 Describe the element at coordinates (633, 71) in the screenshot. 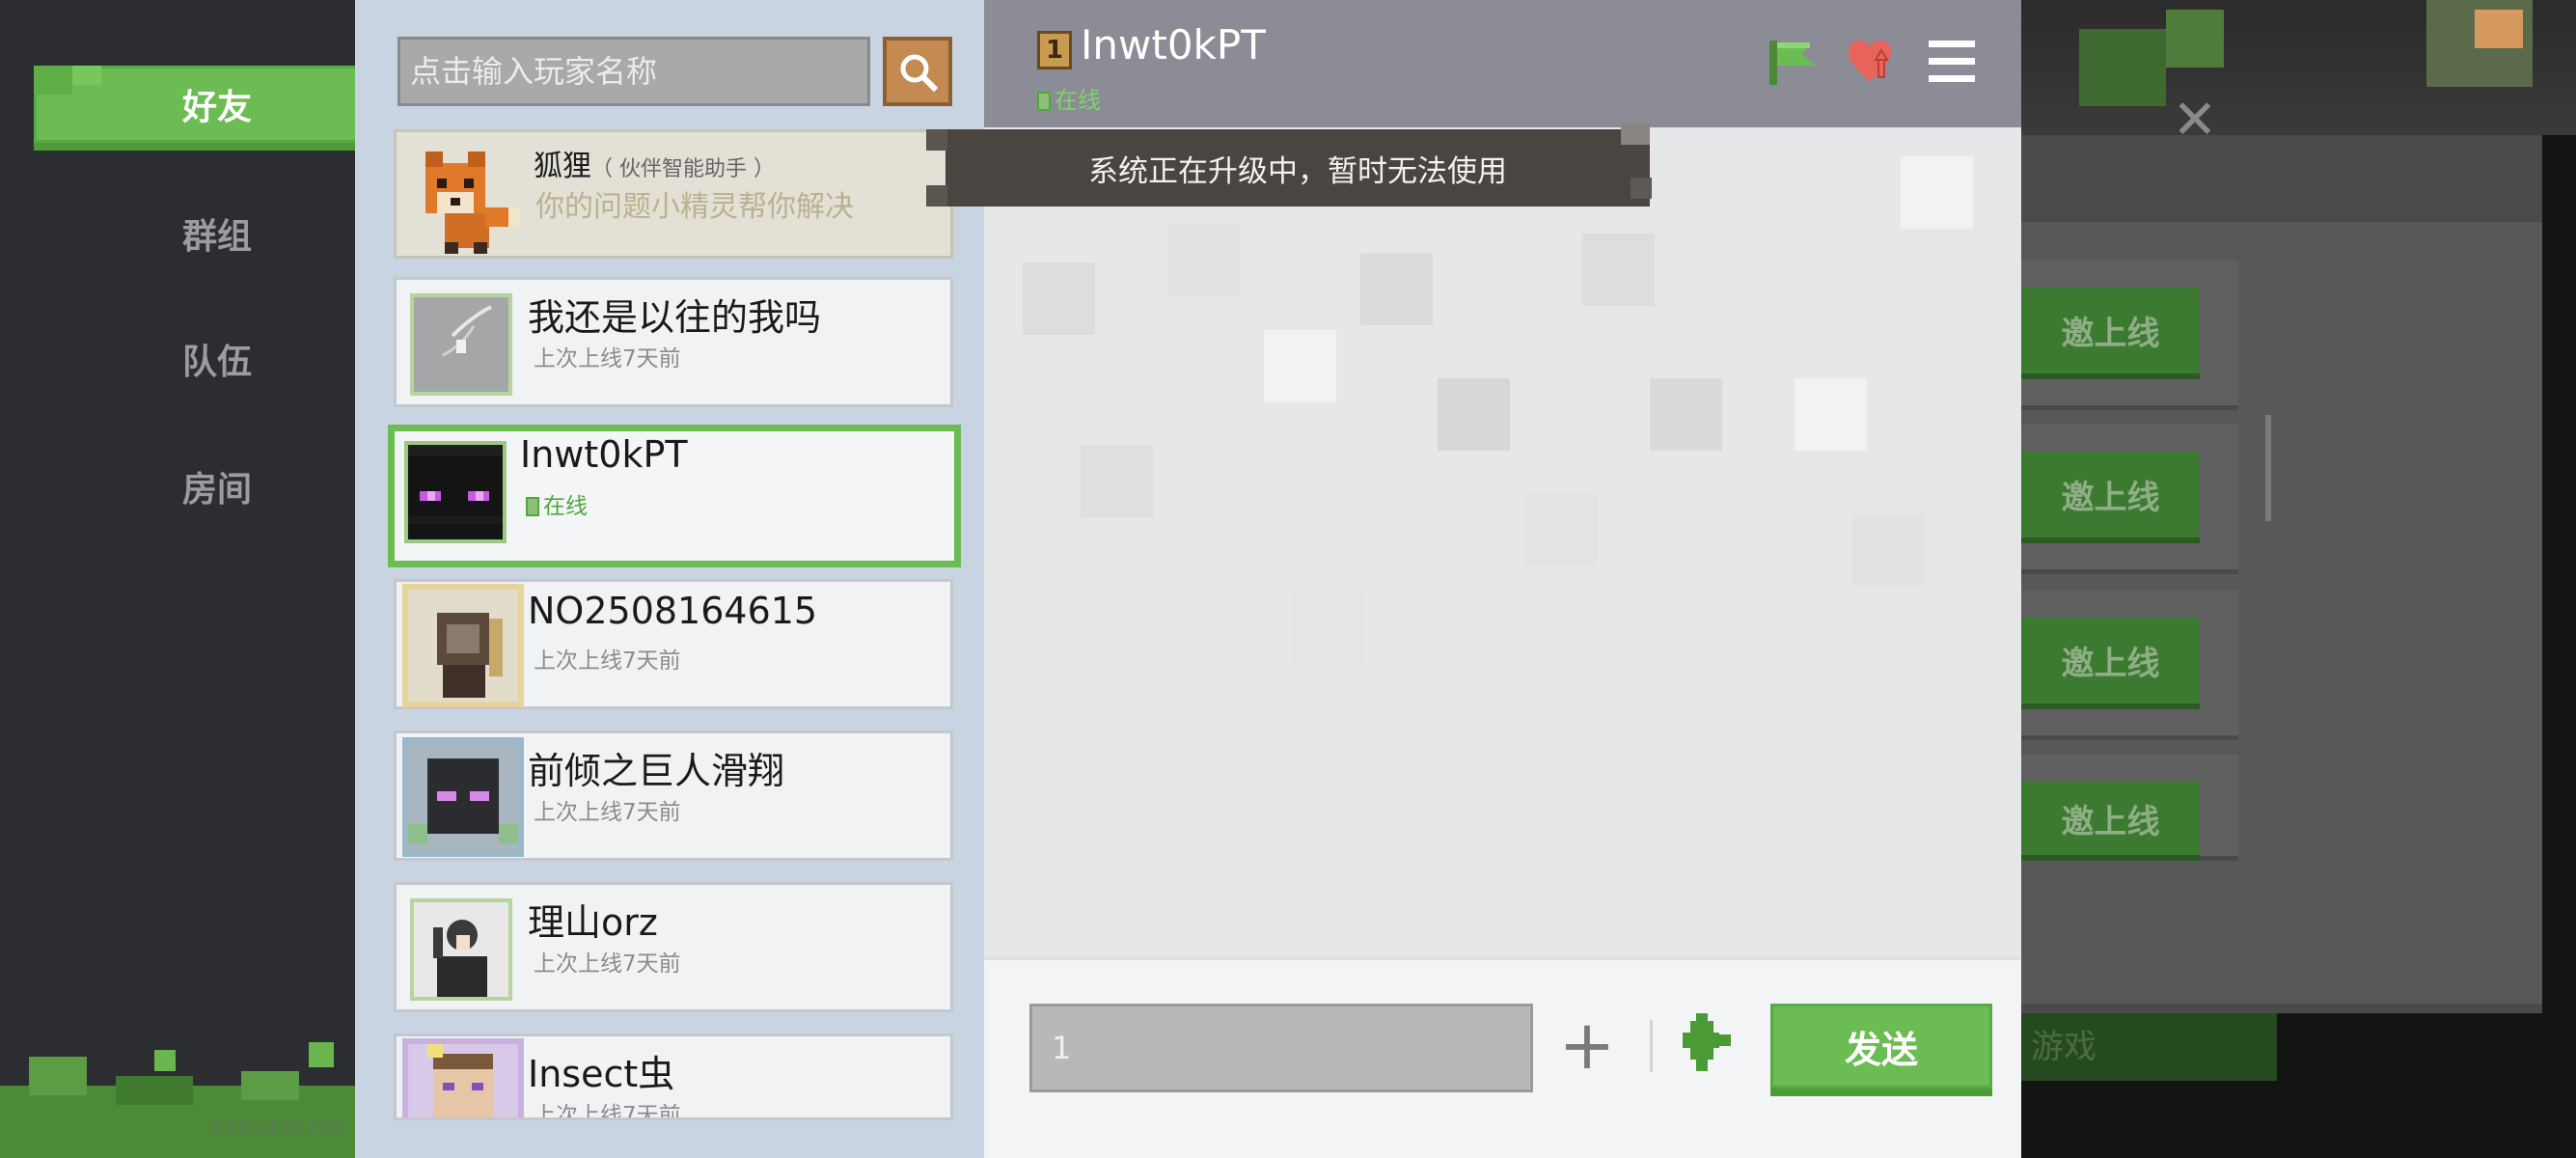

I see `search-input: 点击输入玩家名称` at that location.